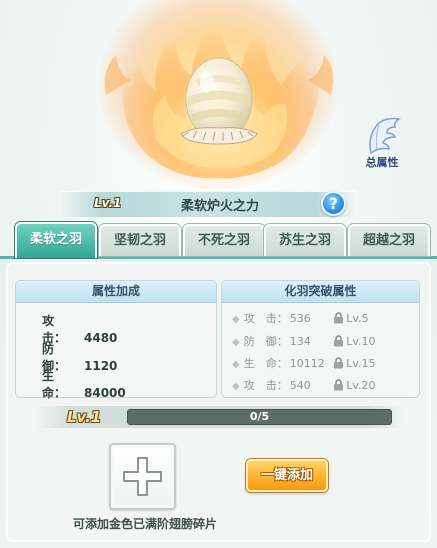 The width and height of the screenshot is (437, 548). What do you see at coordinates (108, 203) in the screenshot?
I see `wing-level: Lv.1` at bounding box center [108, 203].